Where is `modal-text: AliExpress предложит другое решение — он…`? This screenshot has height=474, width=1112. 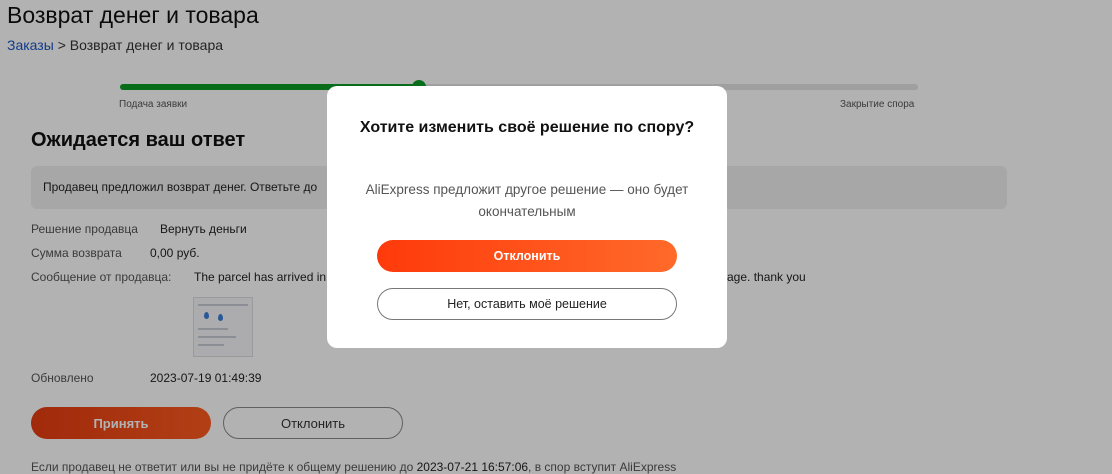
modal-text: AliExpress предложит другое решение — он… is located at coordinates (527, 200).